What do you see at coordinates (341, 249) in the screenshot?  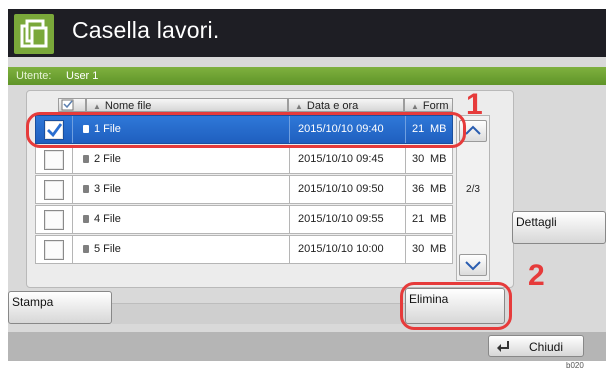 I see `file-date: 2015/10/10 10:00` at bounding box center [341, 249].